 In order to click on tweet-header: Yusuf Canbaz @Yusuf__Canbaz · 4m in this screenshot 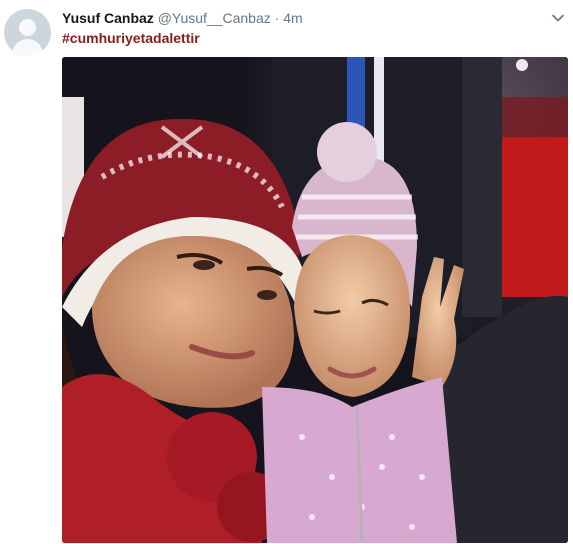, I will do `click(182, 18)`.